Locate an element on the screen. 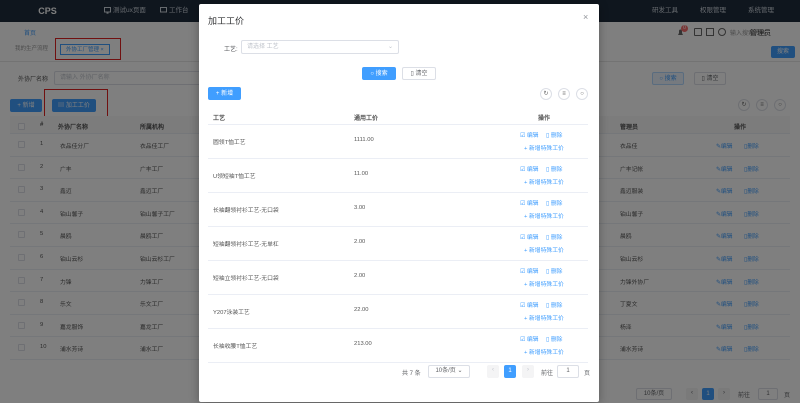 This screenshot has height=403, width=800. dialog-table-header is located at coordinates (398, 116).